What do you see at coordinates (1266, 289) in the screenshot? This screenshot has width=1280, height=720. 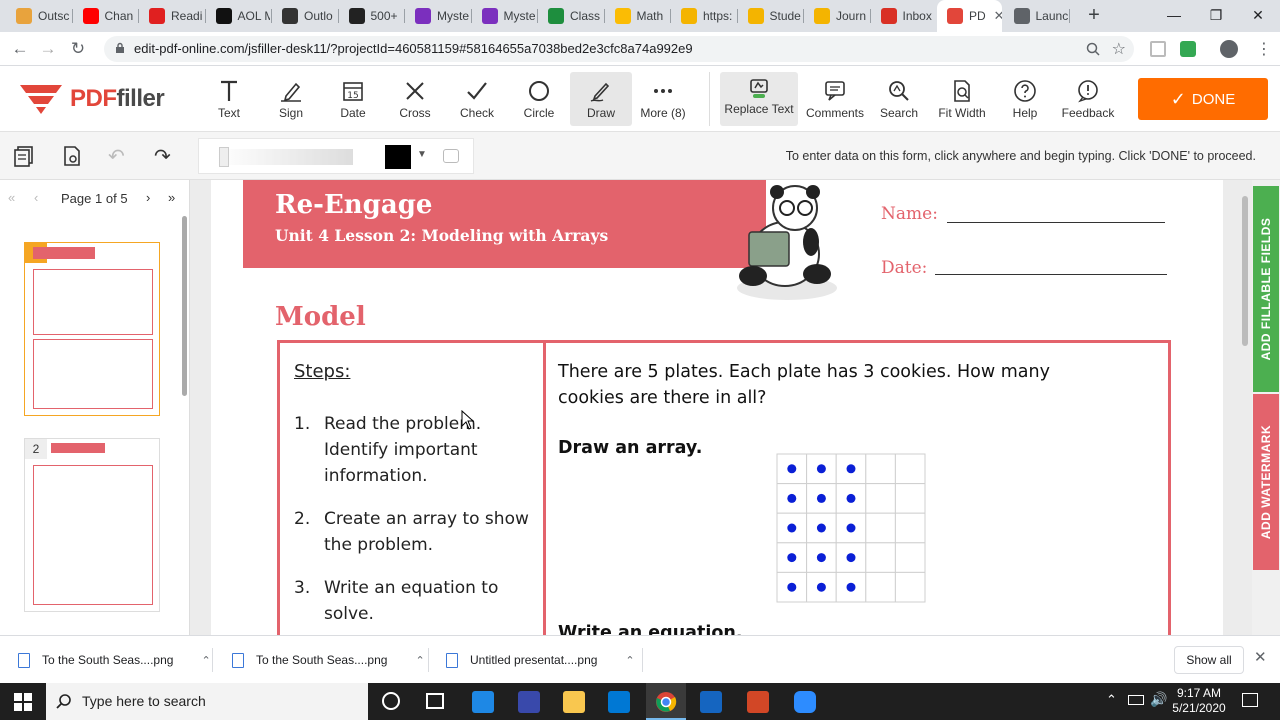 I see `add-fillable-fields-tab: ADD FILLABLE FIELDS` at bounding box center [1266, 289].